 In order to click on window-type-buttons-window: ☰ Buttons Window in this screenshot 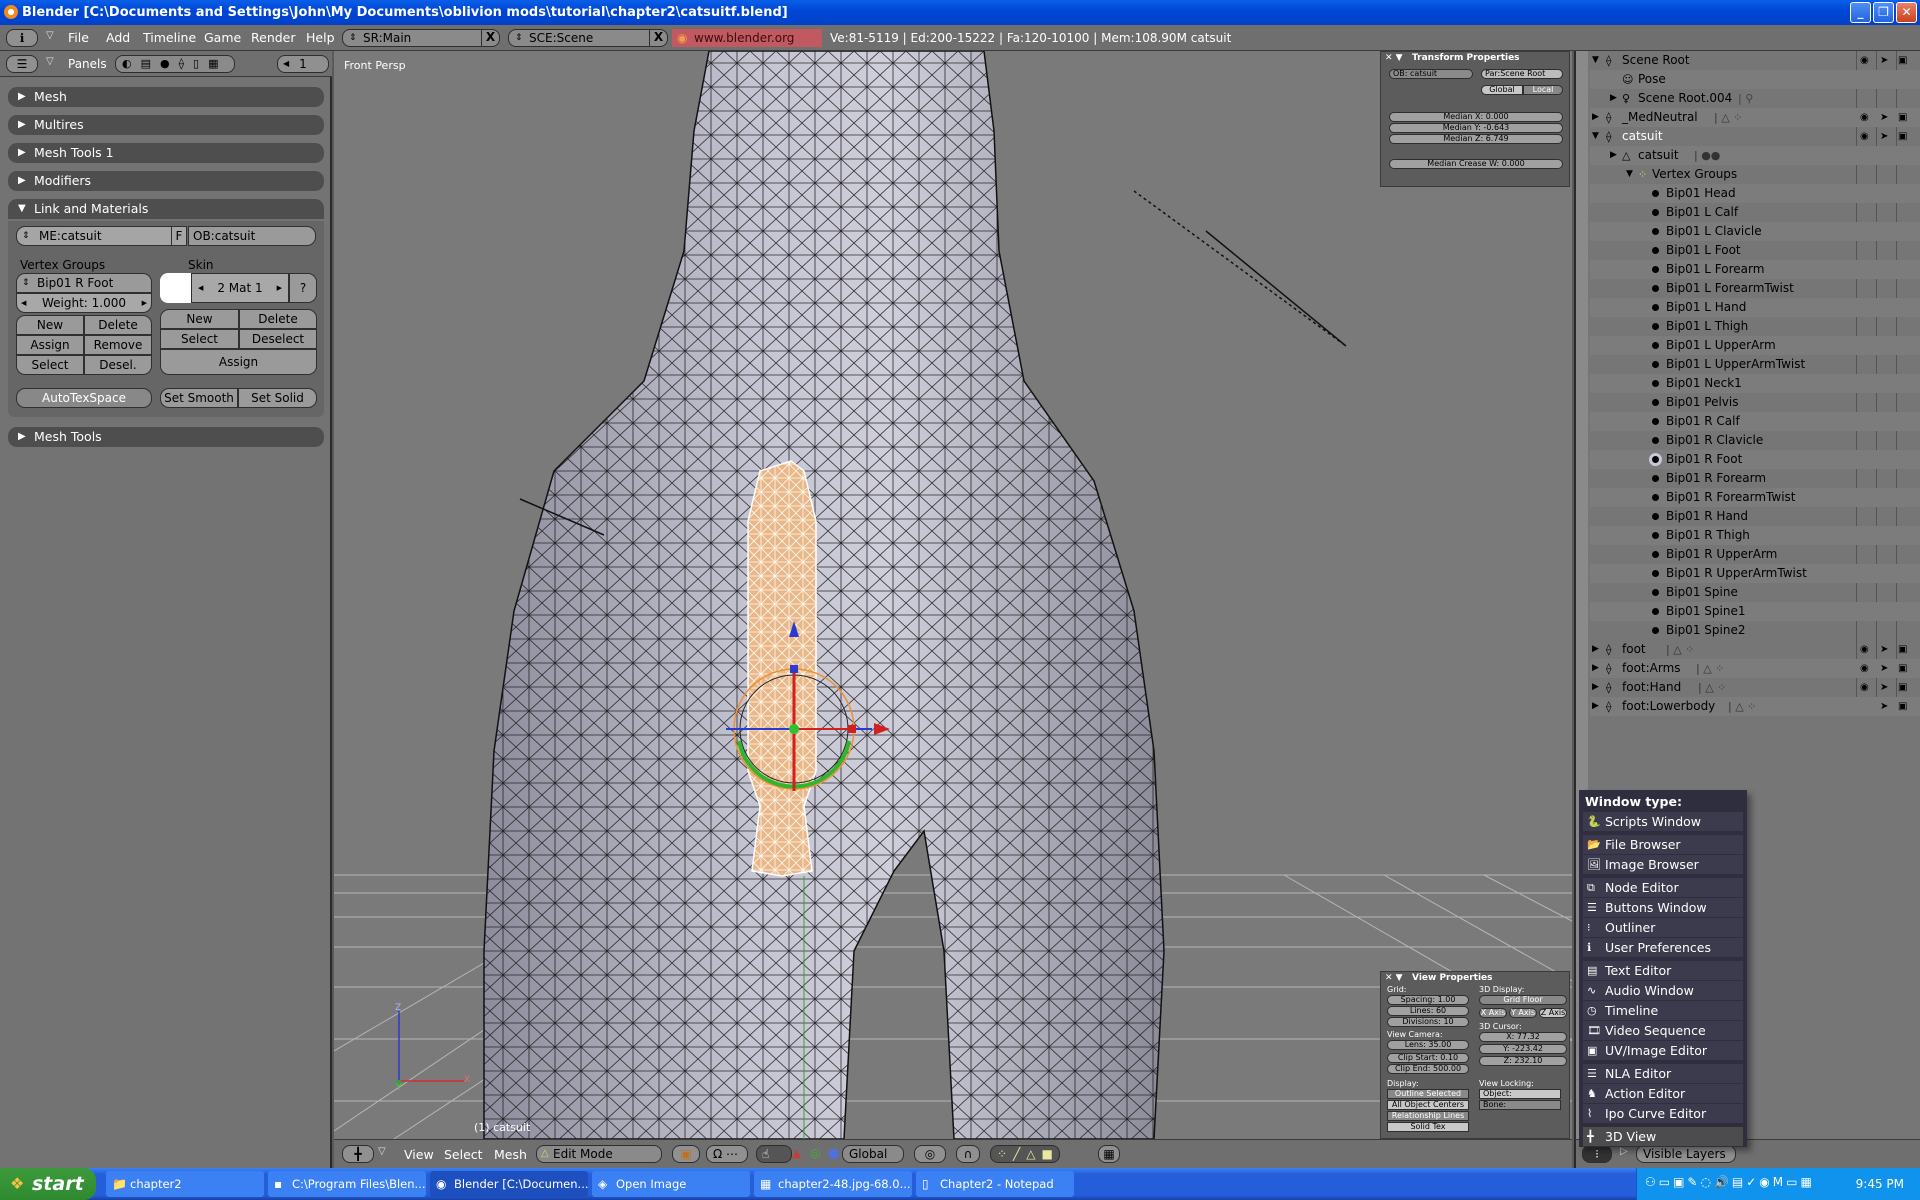, I will do `click(1663, 907)`.